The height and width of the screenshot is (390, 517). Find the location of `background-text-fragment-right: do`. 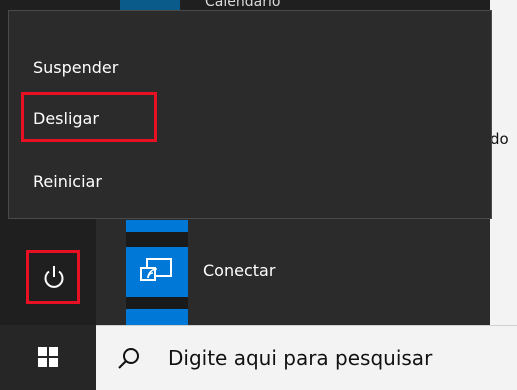

background-text-fragment-right: do is located at coordinates (499, 139).